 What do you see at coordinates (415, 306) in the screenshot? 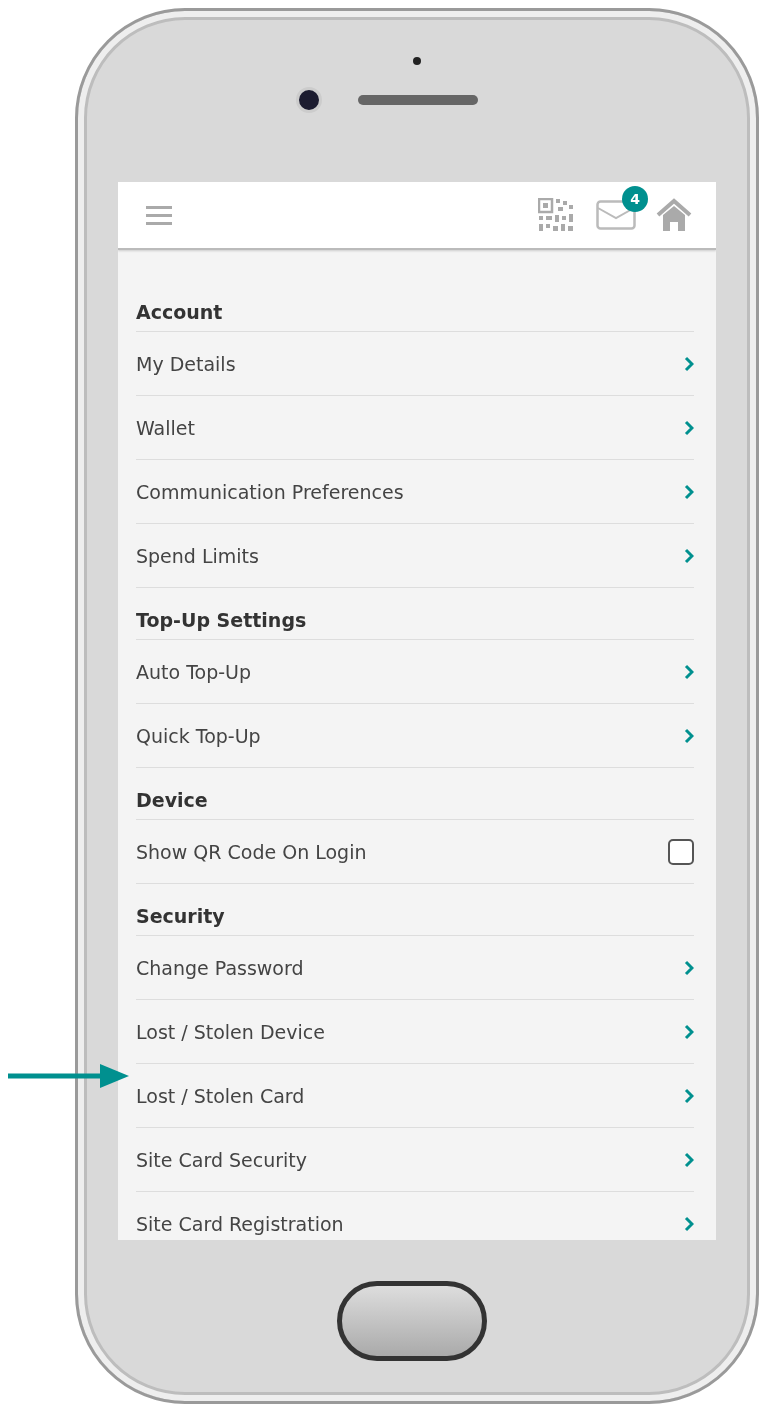
I see `section-heading: Account` at bounding box center [415, 306].